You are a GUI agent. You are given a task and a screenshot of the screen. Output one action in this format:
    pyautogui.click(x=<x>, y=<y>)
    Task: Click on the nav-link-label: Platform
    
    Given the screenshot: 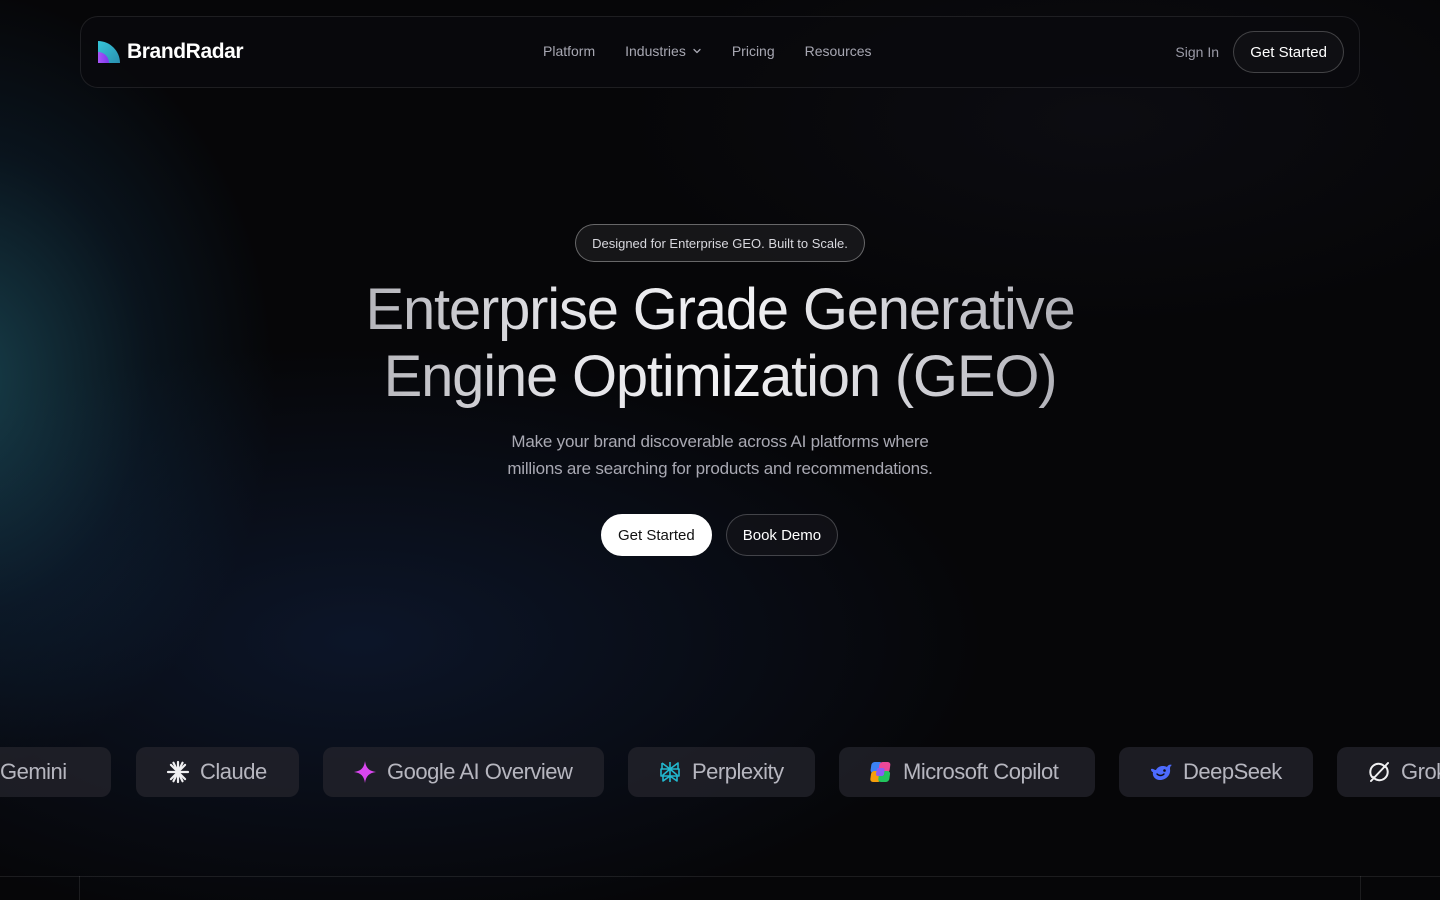 What is the action you would take?
    pyautogui.click(x=569, y=51)
    